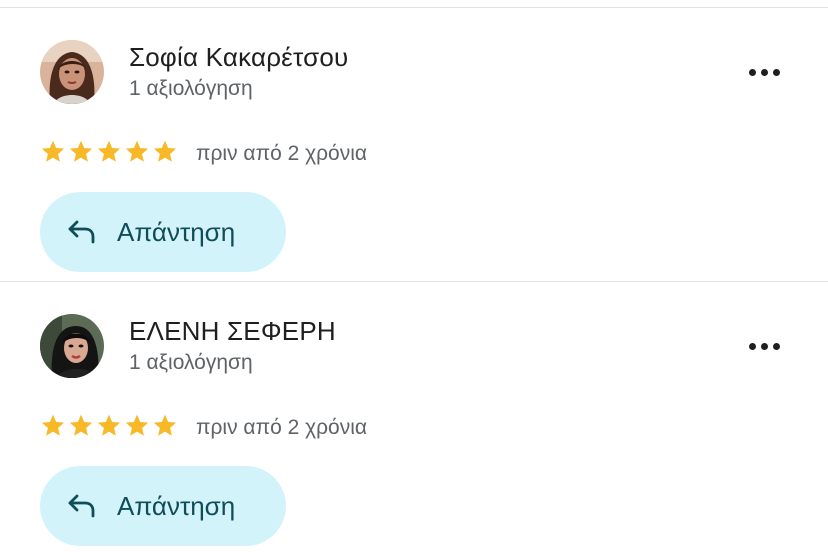 The image size is (828, 552). Describe the element at coordinates (238, 57) in the screenshot. I see `reviewer-name: Σοφία Κακαρέτσου` at that location.